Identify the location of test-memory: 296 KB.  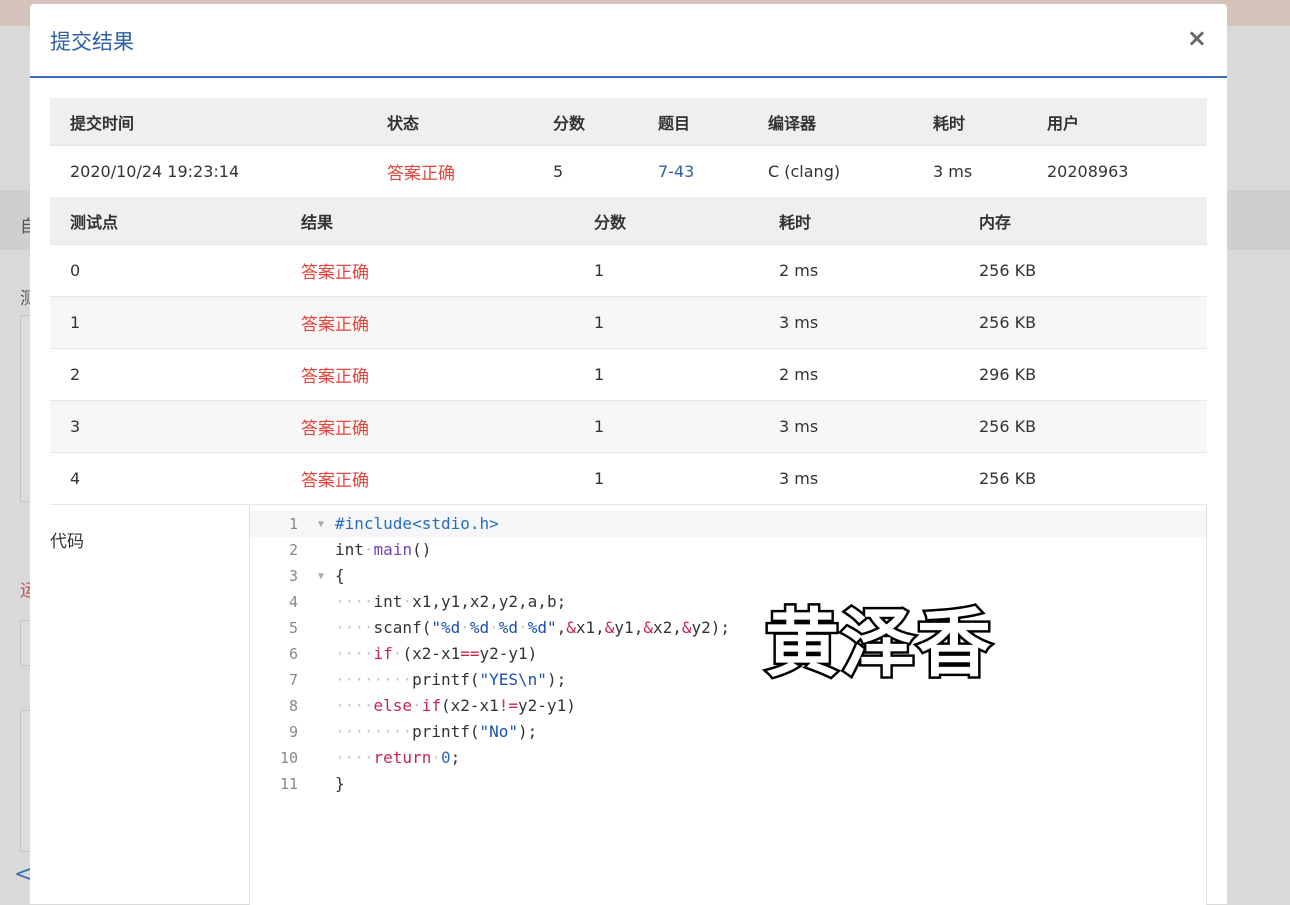
(1083, 374).